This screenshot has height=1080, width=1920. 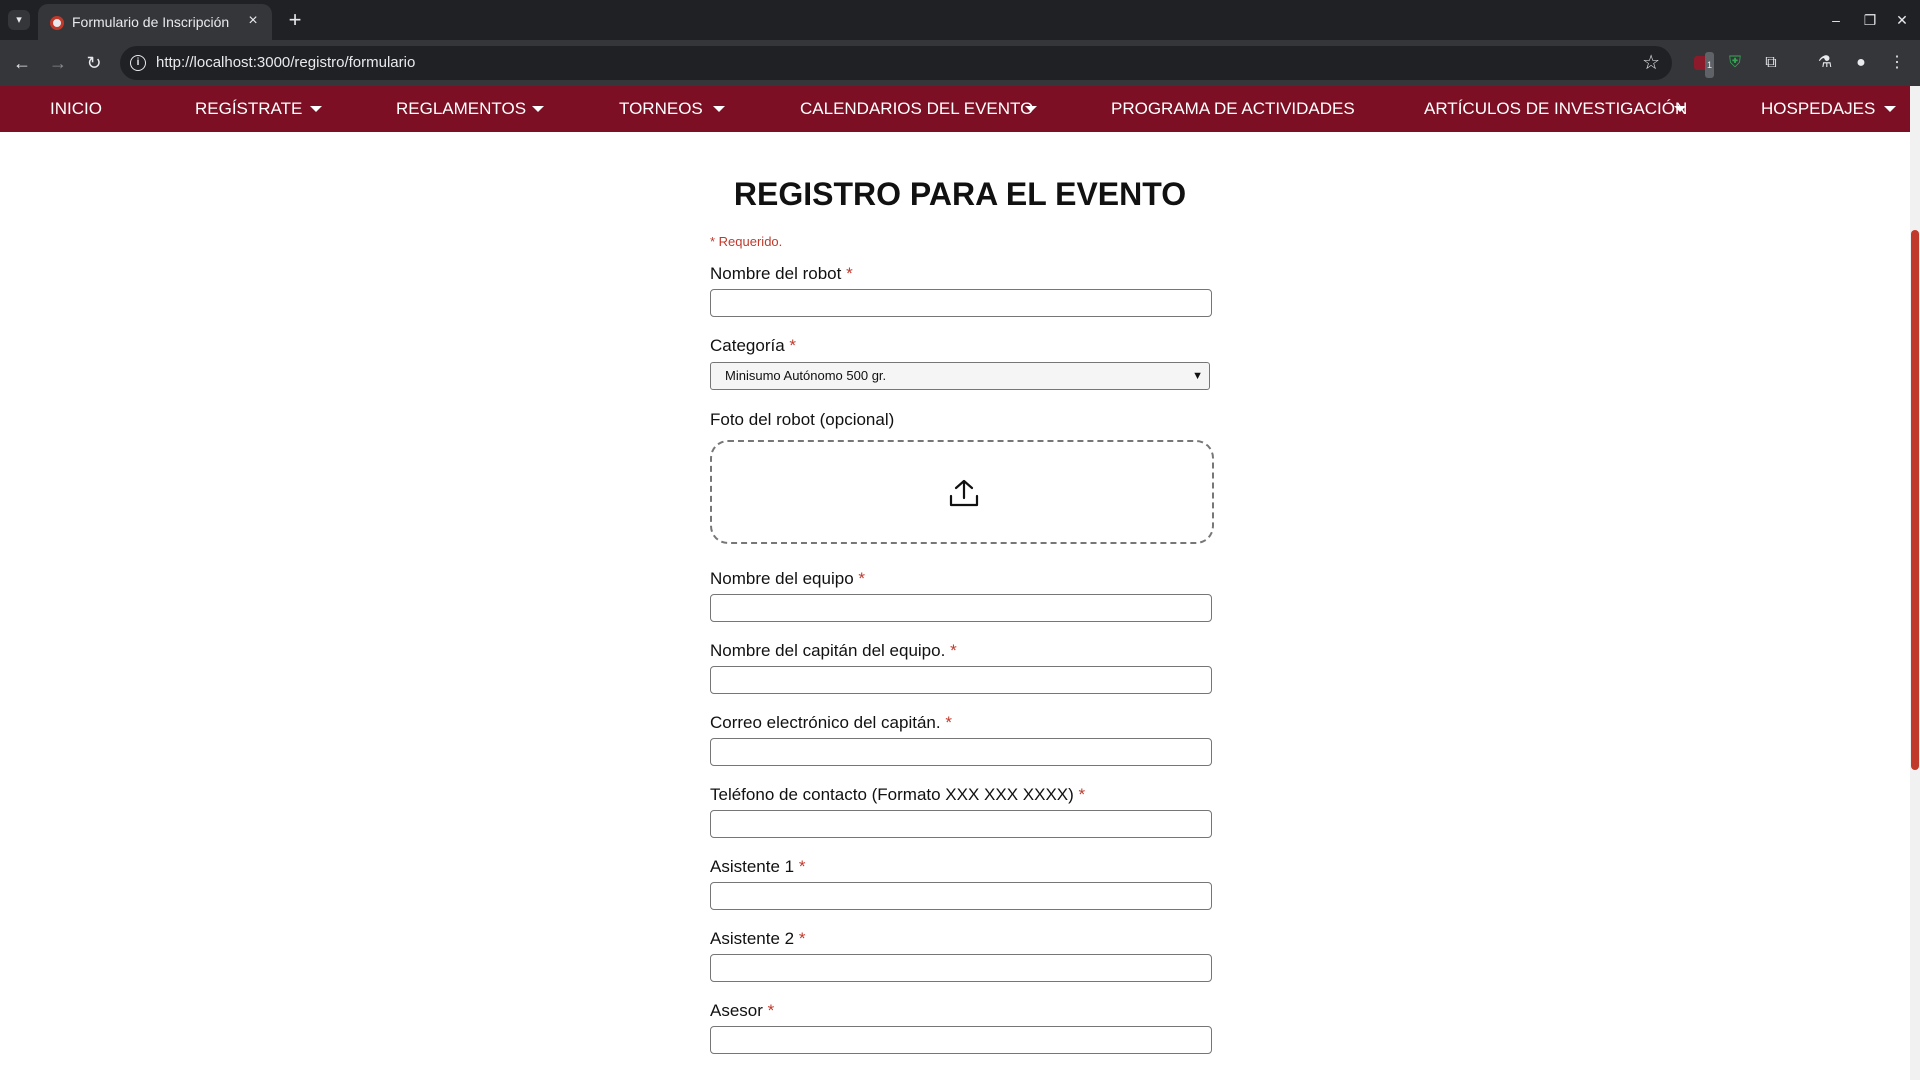 What do you see at coordinates (961, 968) in the screenshot?
I see `assistant2-input` at bounding box center [961, 968].